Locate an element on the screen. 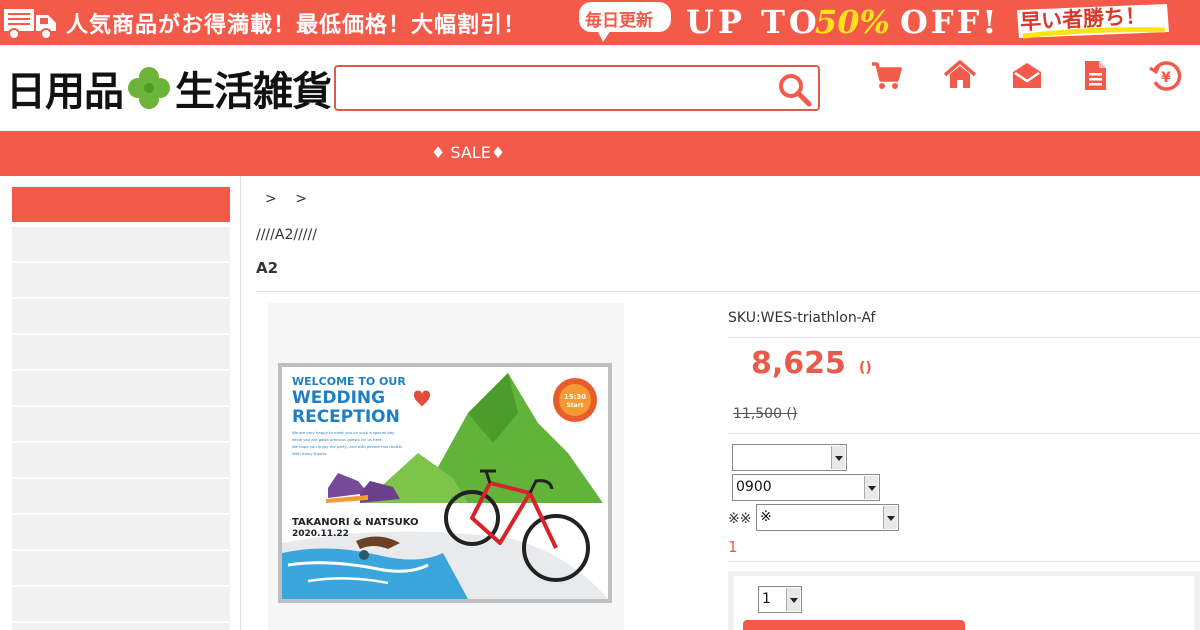 The height and width of the screenshot is (630, 1200). poster-line1: WELCOME TO OUR is located at coordinates (349, 381).